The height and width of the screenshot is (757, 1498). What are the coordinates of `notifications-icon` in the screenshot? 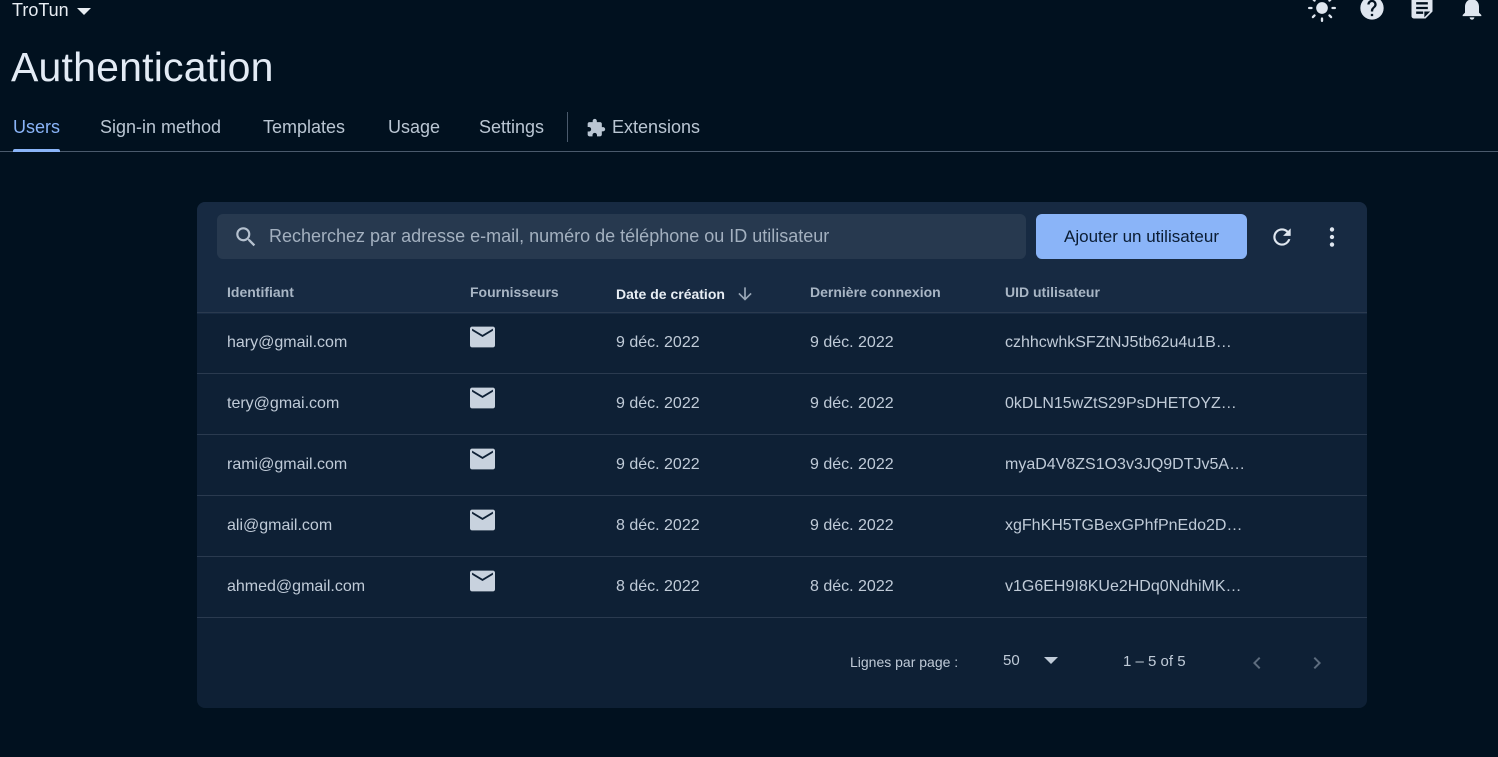 It's located at (1472, 11).